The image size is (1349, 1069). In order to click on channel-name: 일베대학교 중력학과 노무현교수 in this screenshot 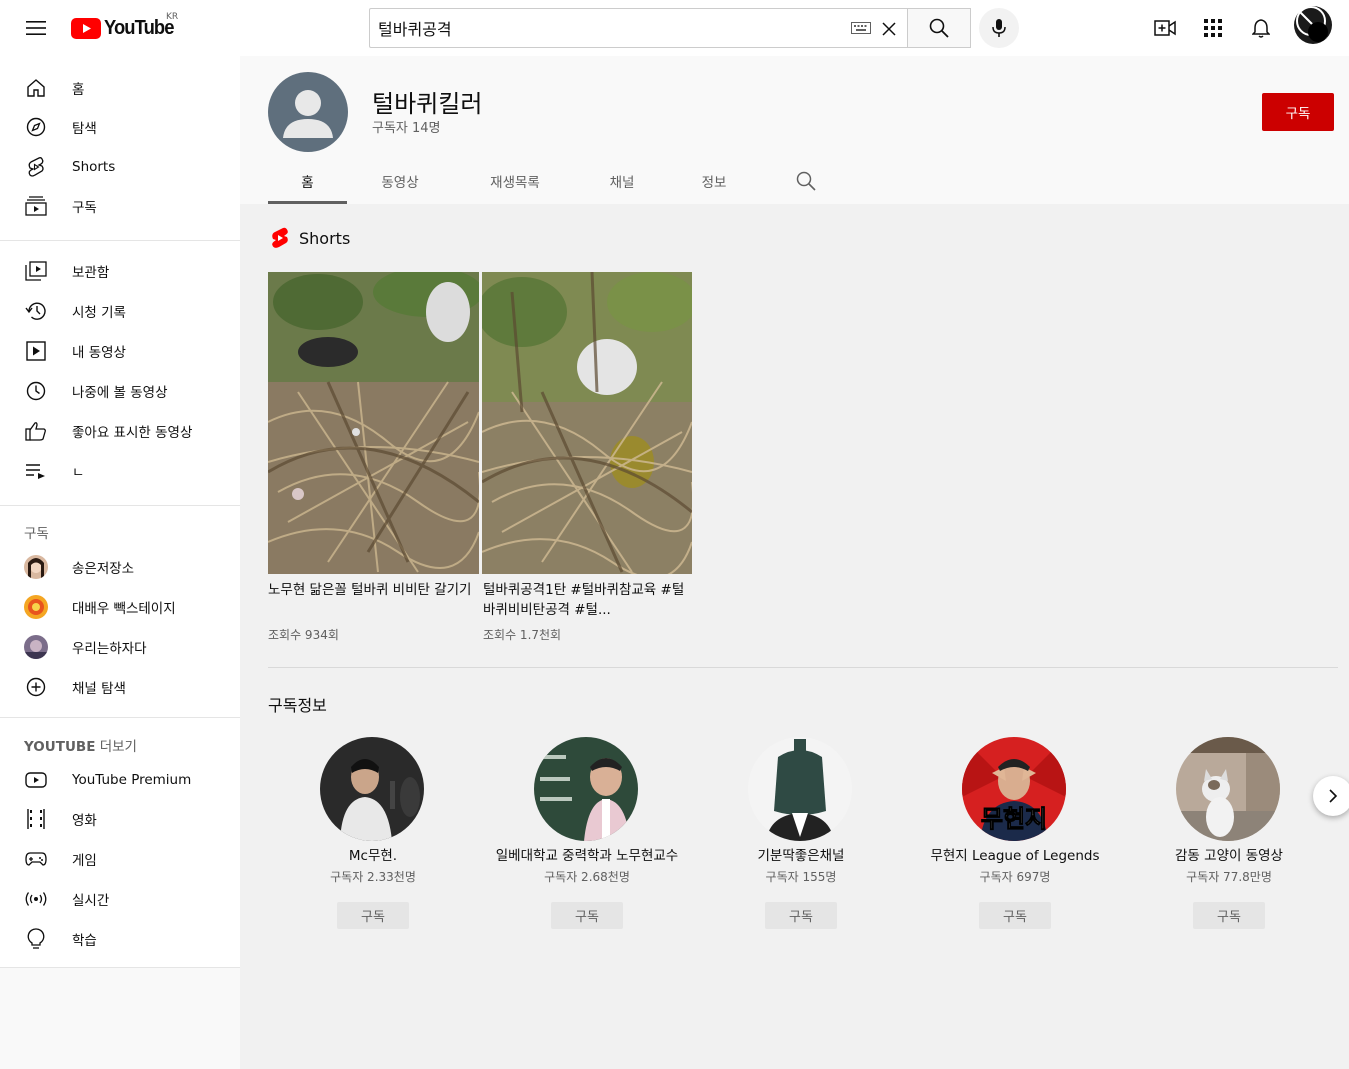, I will do `click(587, 854)`.